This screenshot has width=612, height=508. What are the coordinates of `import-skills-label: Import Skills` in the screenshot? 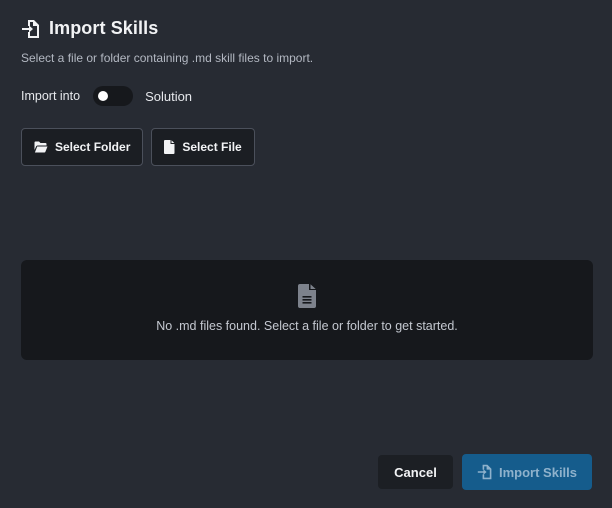 It's located at (538, 472).